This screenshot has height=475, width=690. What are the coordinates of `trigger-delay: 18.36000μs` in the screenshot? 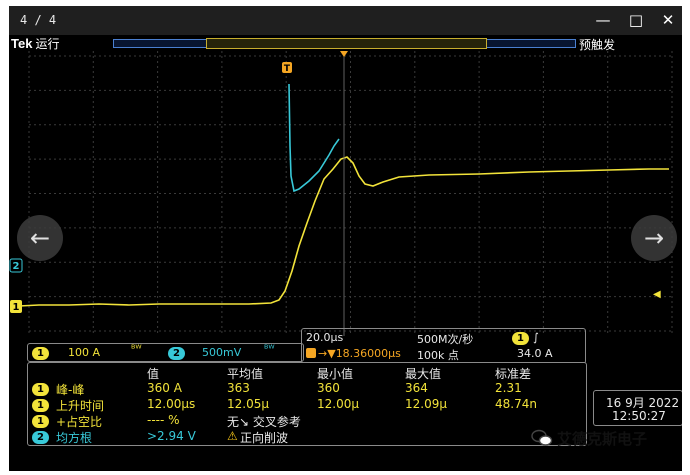 It's located at (368, 353).